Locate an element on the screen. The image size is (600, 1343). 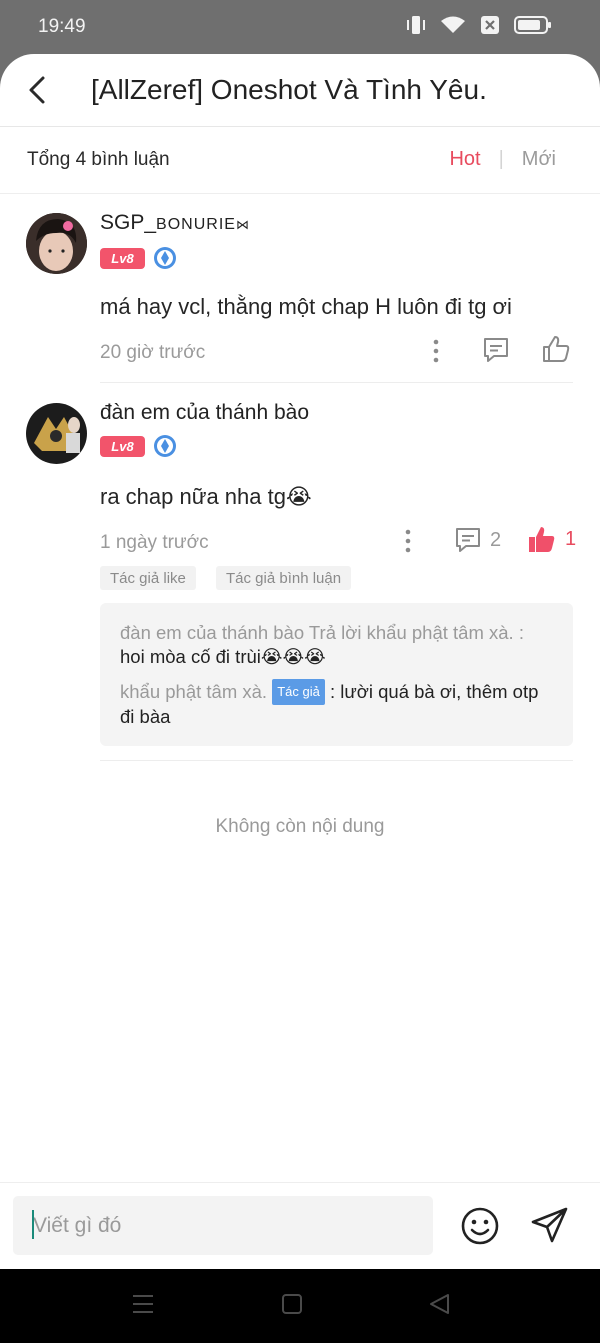
thumbs-up-icon is located at coordinates (556, 349).